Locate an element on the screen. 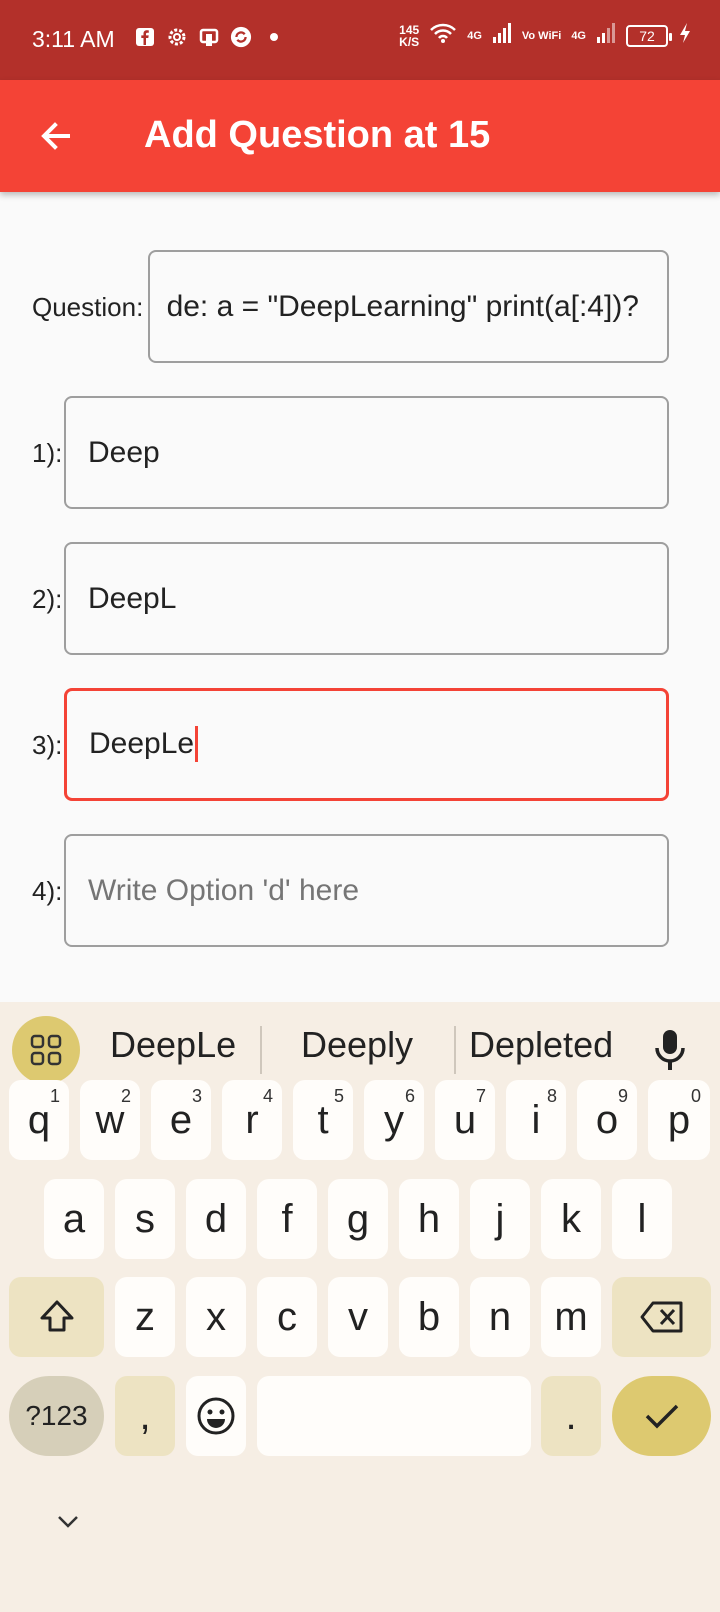  key-label: i is located at coordinates (536, 1119).